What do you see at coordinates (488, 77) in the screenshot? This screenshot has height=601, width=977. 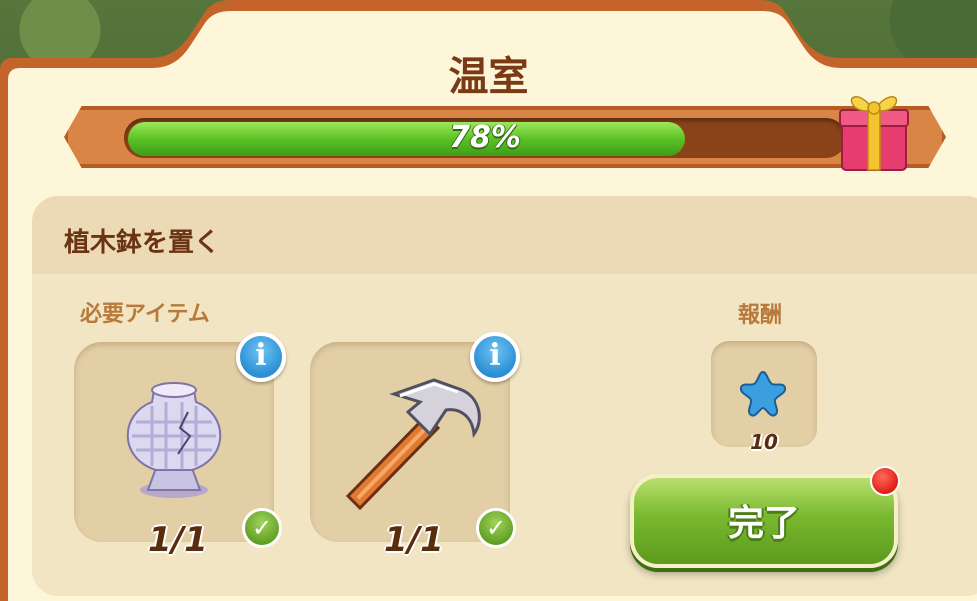 I see `panel-title: 温室` at bounding box center [488, 77].